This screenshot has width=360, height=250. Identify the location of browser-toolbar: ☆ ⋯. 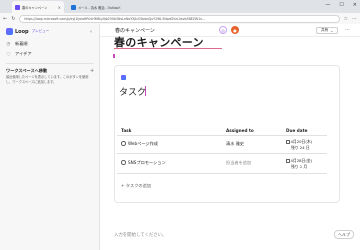
(350, 19).